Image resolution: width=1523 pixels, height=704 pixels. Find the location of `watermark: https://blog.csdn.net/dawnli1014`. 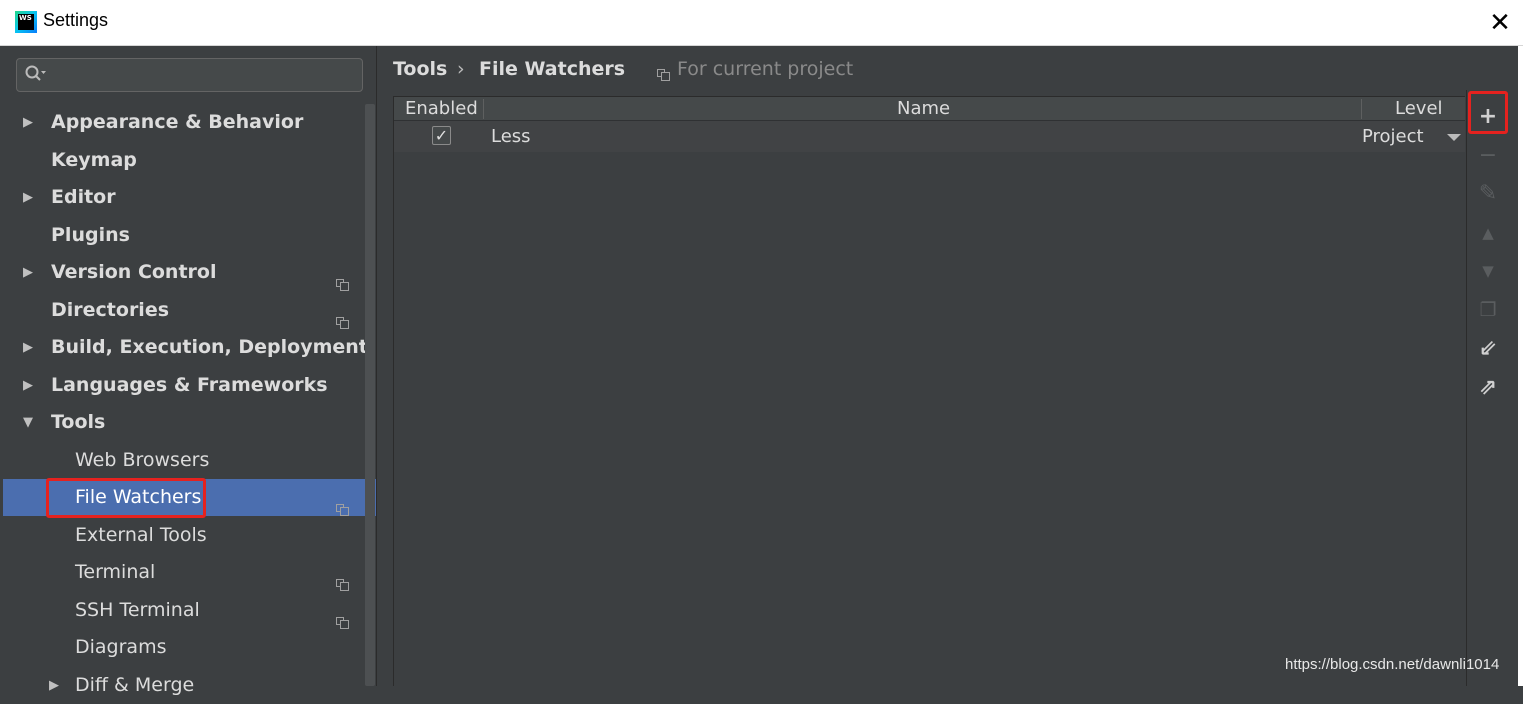

watermark: https://blog.csdn.net/dawnli1014 is located at coordinates (1392, 664).